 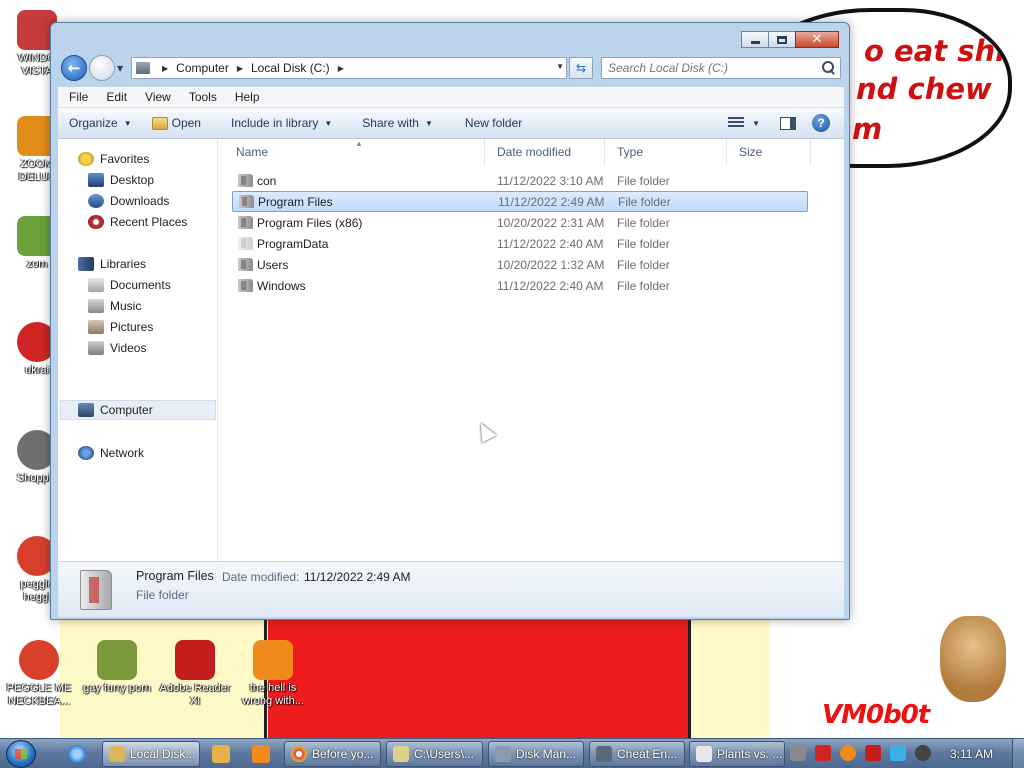 I want to click on share-with-button: Share with ▼, so click(x=392, y=123).